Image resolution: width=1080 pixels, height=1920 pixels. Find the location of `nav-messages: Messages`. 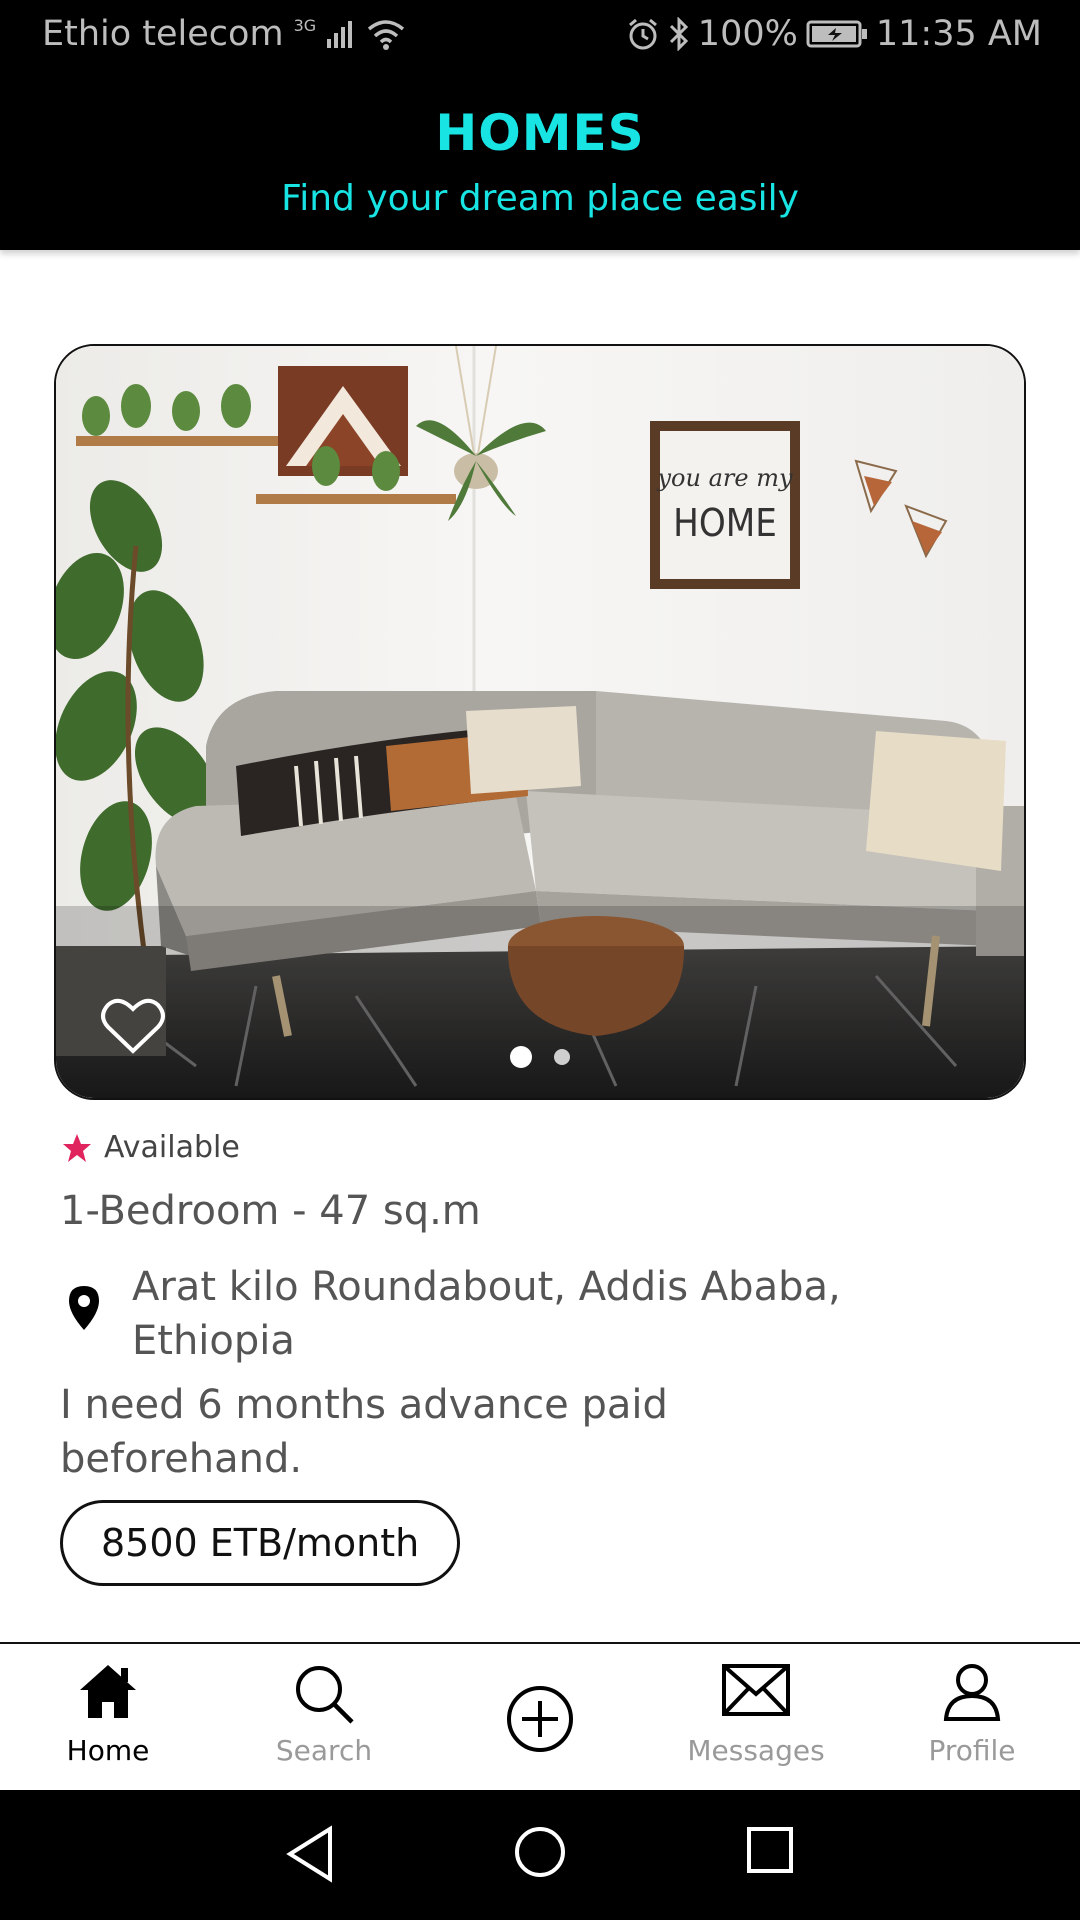

nav-messages: Messages is located at coordinates (756, 1718).